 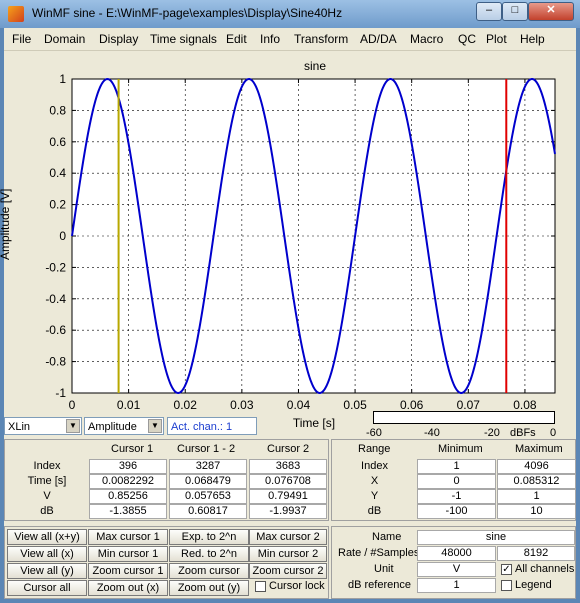 What do you see at coordinates (47, 496) in the screenshot?
I see `cursor-row-label: V` at bounding box center [47, 496].